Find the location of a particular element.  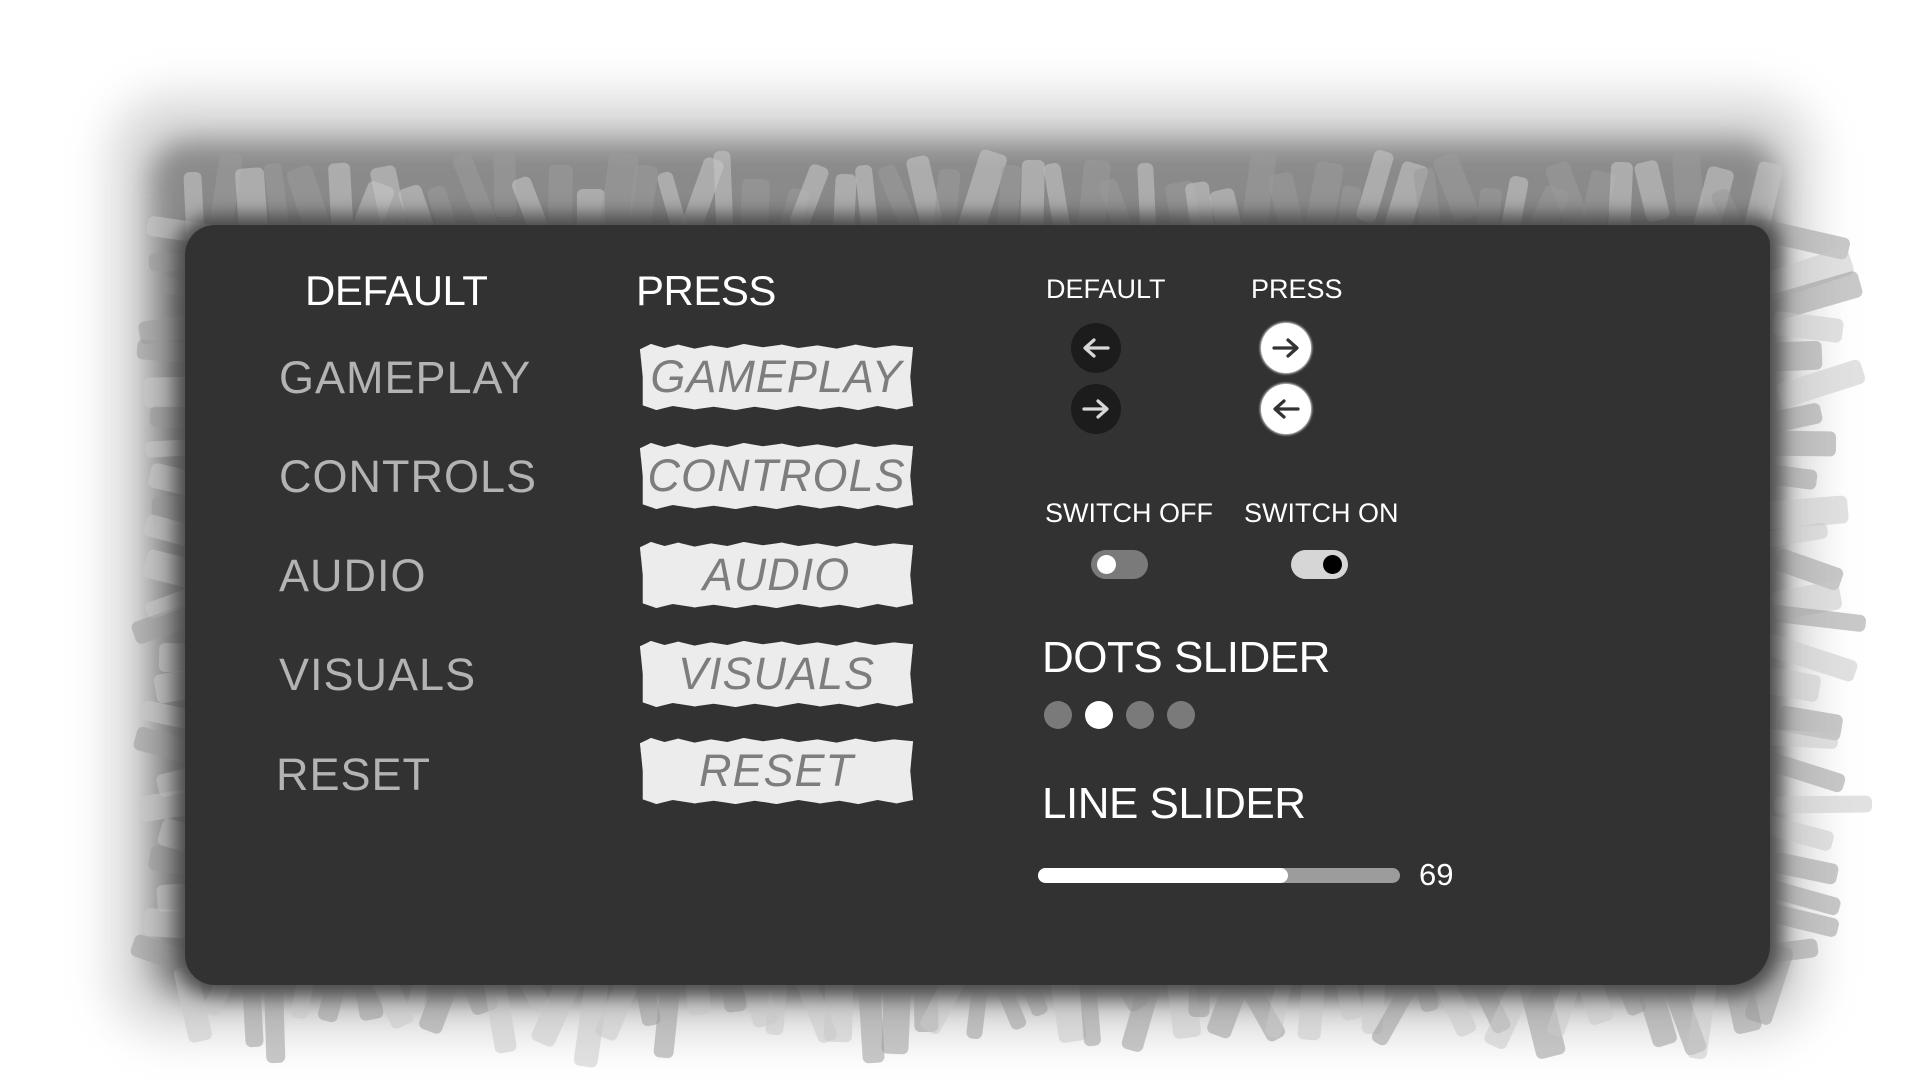

line-slider-label: LINE SLIDER is located at coordinates (1174, 803).